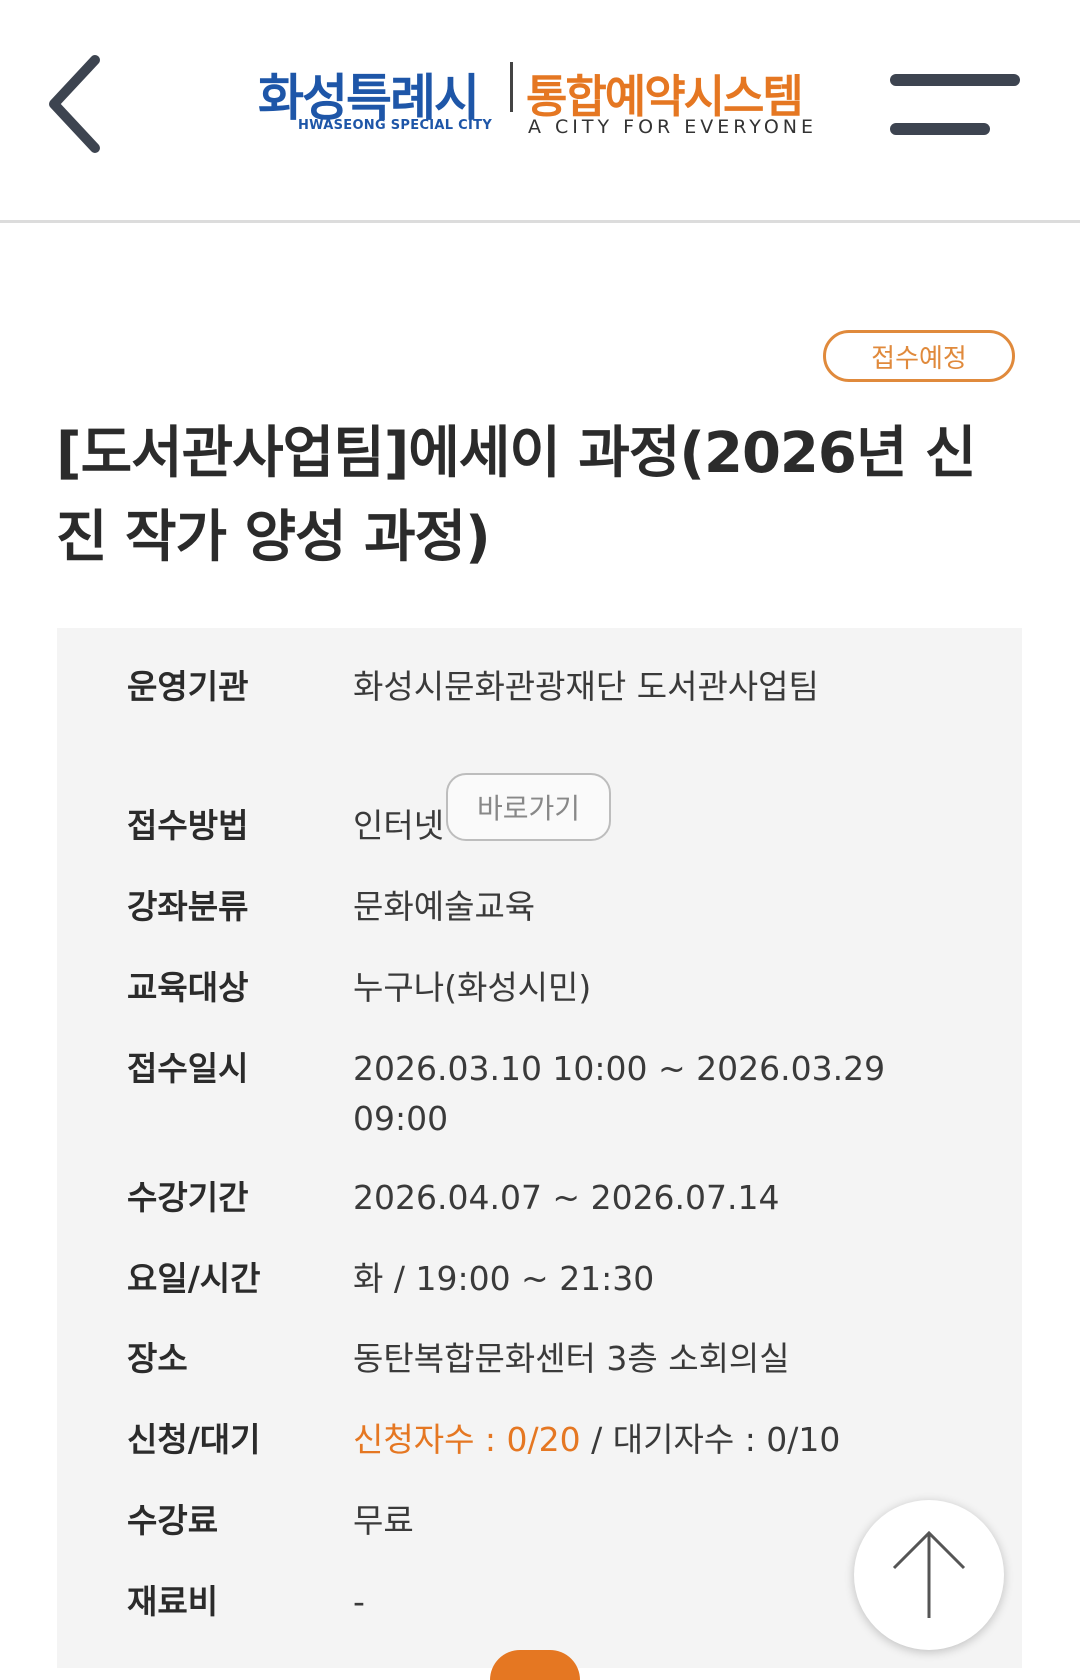 The width and height of the screenshot is (1080, 1680). I want to click on info-value: 2026.03.10 10:00 ~ 2026.03.29 09:00, so click(619, 1093).